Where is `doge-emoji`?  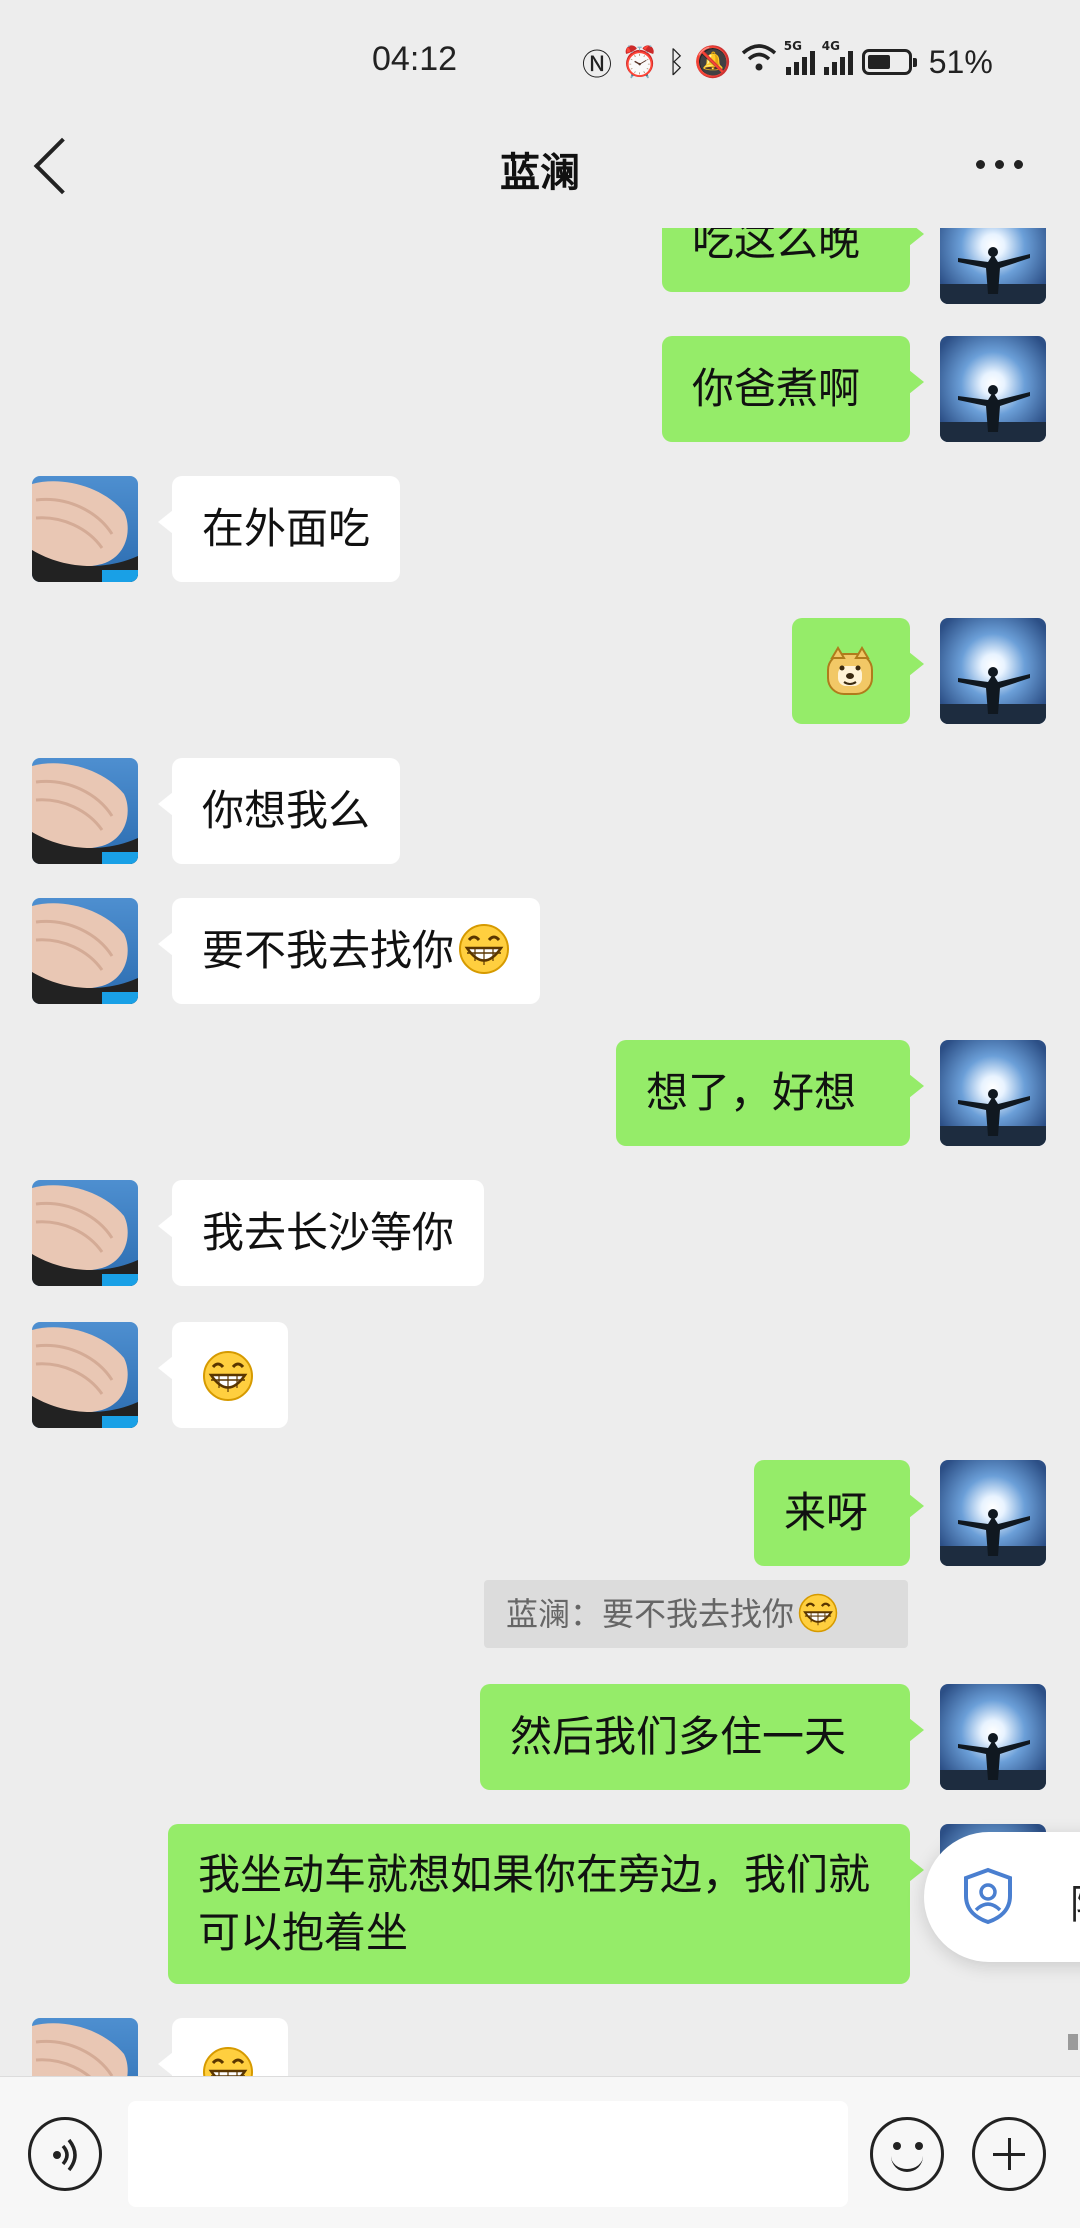
doge-emoji is located at coordinates (850, 670).